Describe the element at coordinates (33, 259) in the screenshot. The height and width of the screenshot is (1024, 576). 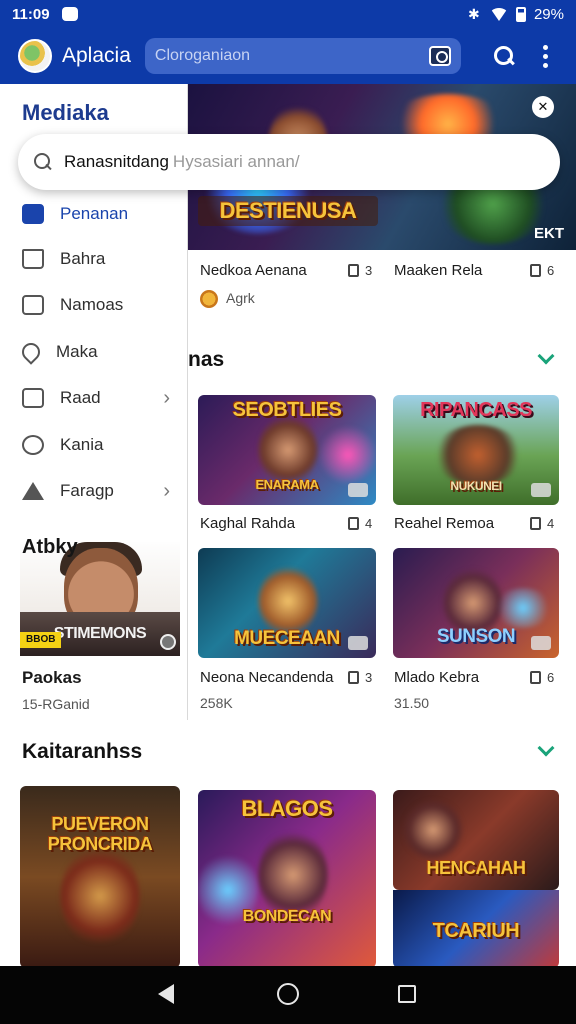
I see `house-icon` at that location.